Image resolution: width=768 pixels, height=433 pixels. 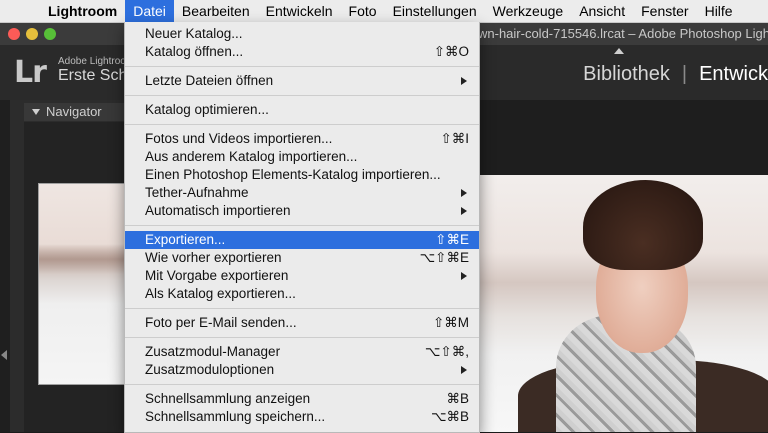 What do you see at coordinates (30, 72) in the screenshot?
I see `lightroom-logo: Lr` at bounding box center [30, 72].